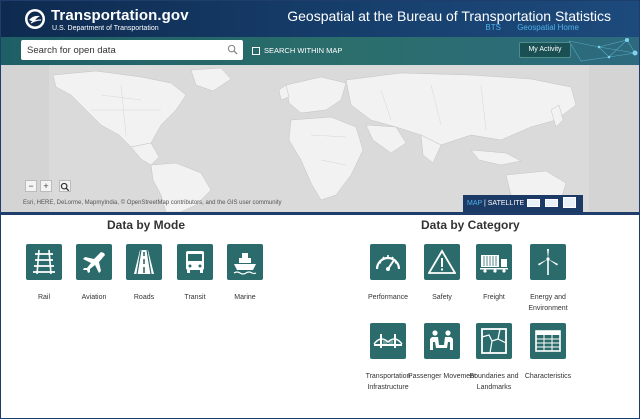 The width and height of the screenshot is (640, 419). I want to click on category-tile-energy-environment: Energy and Environment, so click(548, 279).